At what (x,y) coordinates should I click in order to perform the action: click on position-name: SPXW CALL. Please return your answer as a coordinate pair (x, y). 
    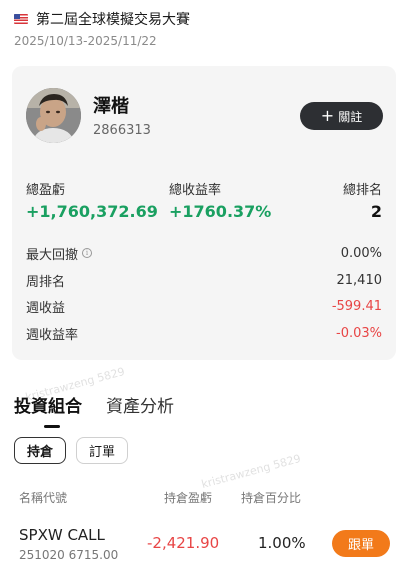
    Looking at the image, I should click on (62, 535).